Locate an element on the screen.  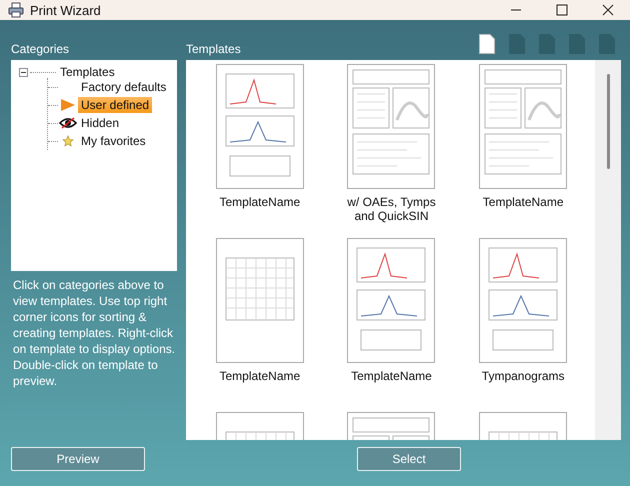
close-icon is located at coordinates (608, 10).